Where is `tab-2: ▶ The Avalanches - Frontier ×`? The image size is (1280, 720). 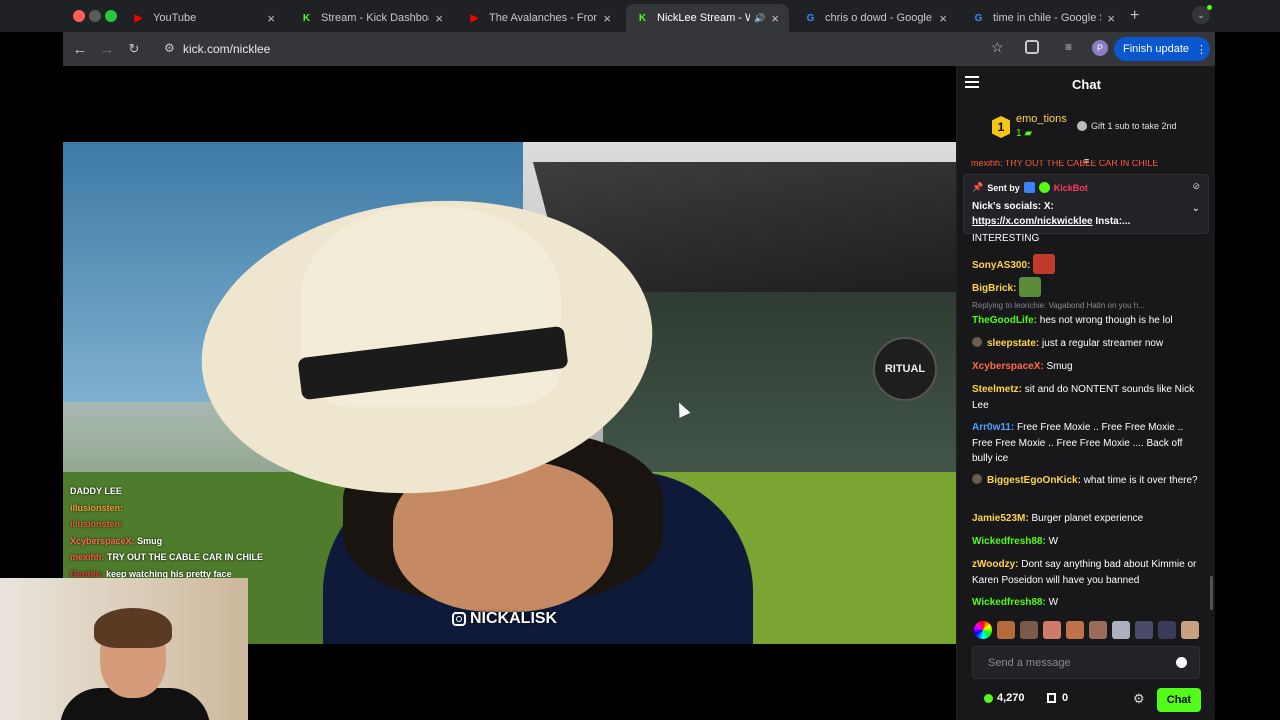
tab-2: ▶ The Avalanches - Frontier × is located at coordinates (539, 18).